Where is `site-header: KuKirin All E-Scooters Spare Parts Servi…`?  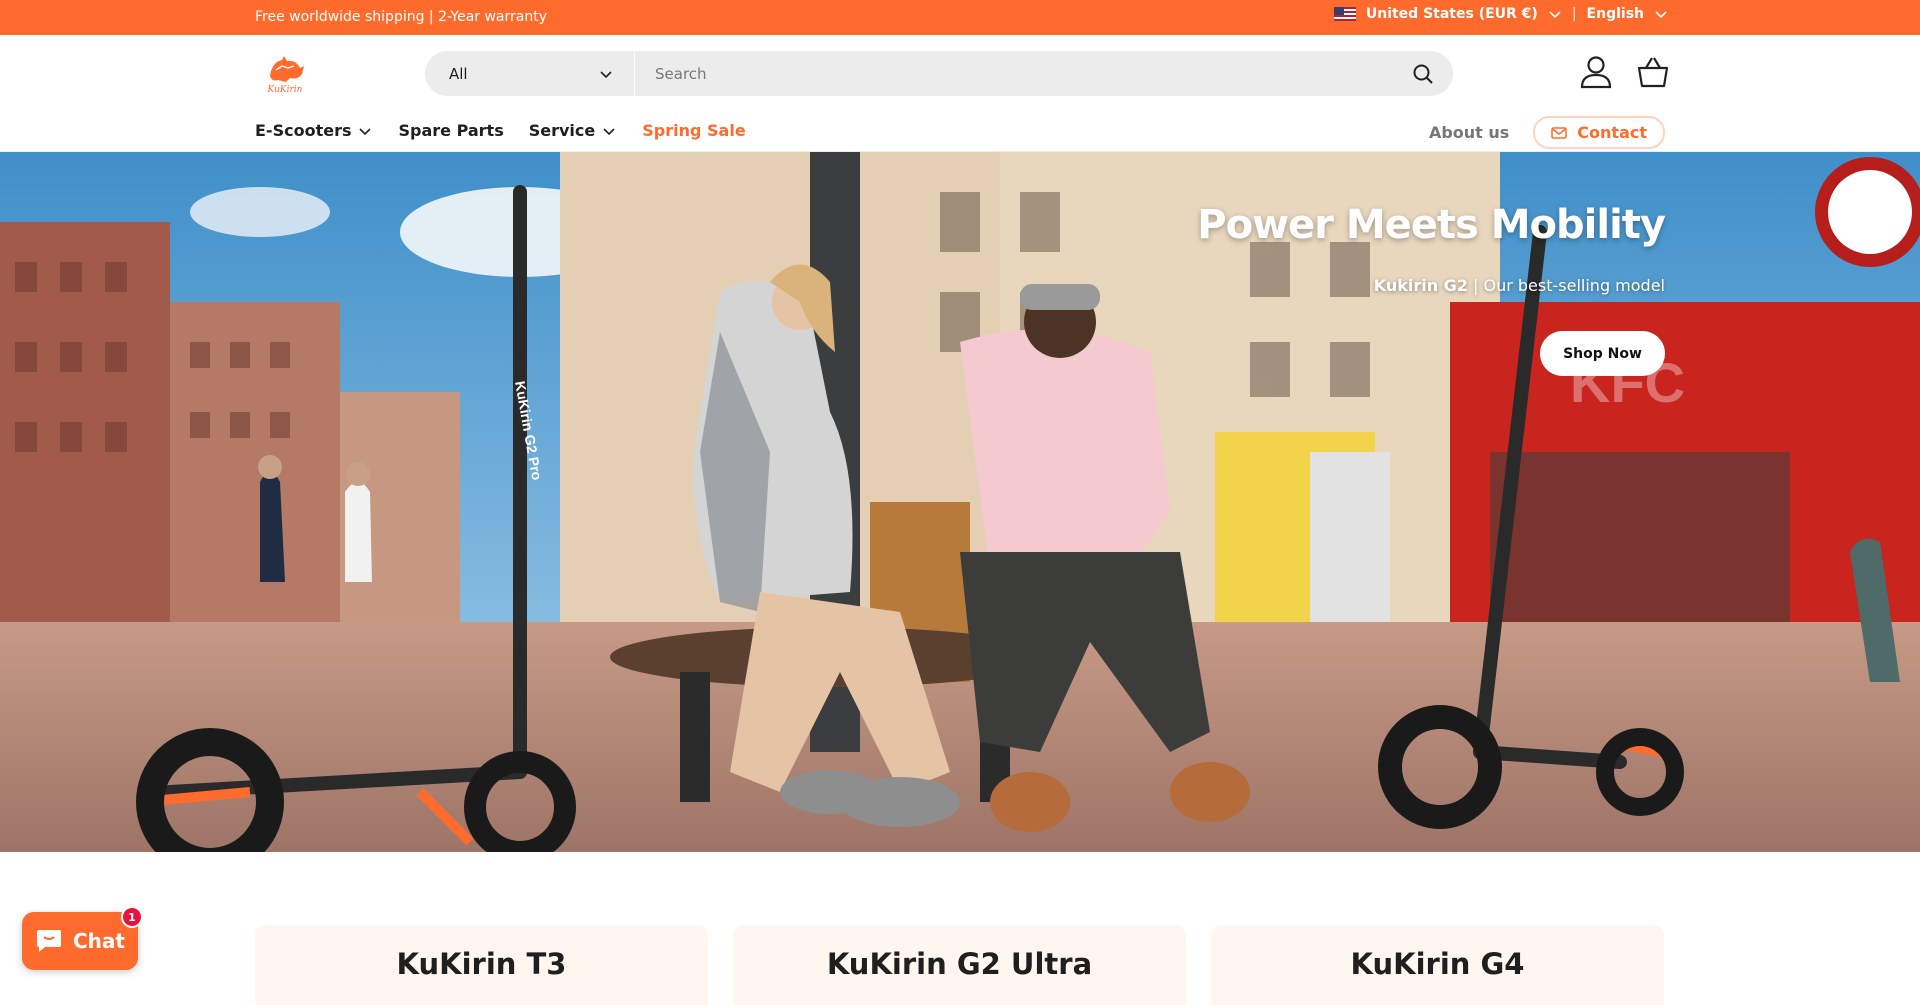 site-header: KuKirin All E-Scooters Spare Parts Servi… is located at coordinates (960, 93).